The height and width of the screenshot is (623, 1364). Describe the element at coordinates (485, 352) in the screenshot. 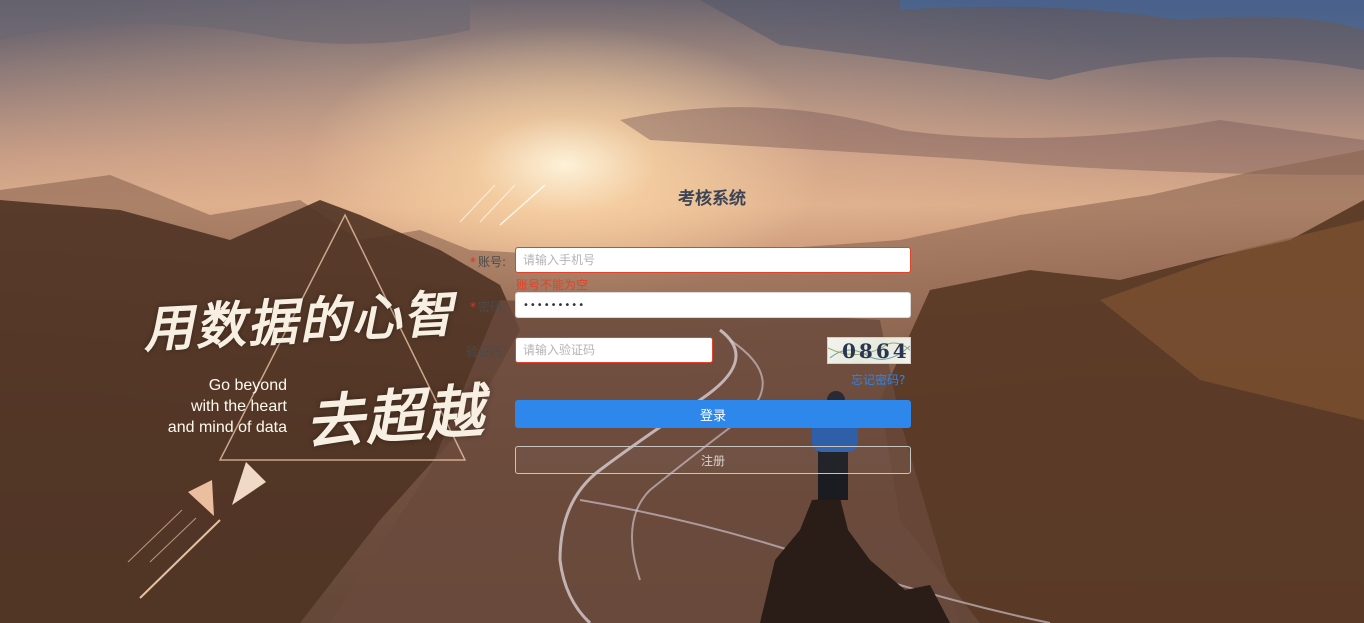

I see `captcha-label: 验证码:` at that location.